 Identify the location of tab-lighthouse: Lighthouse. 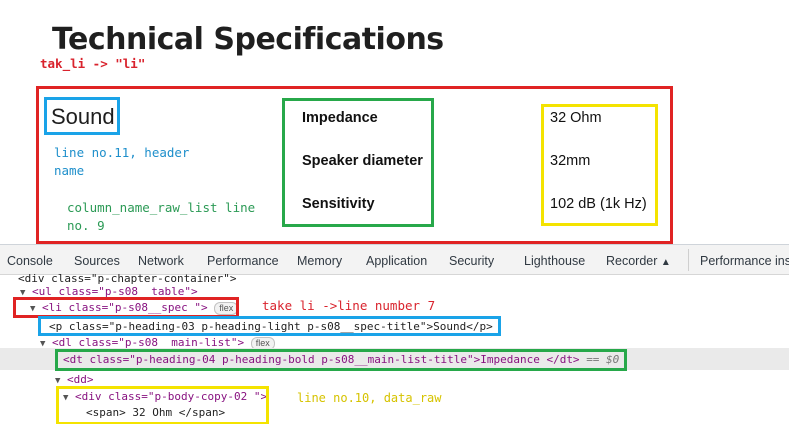
(554, 261).